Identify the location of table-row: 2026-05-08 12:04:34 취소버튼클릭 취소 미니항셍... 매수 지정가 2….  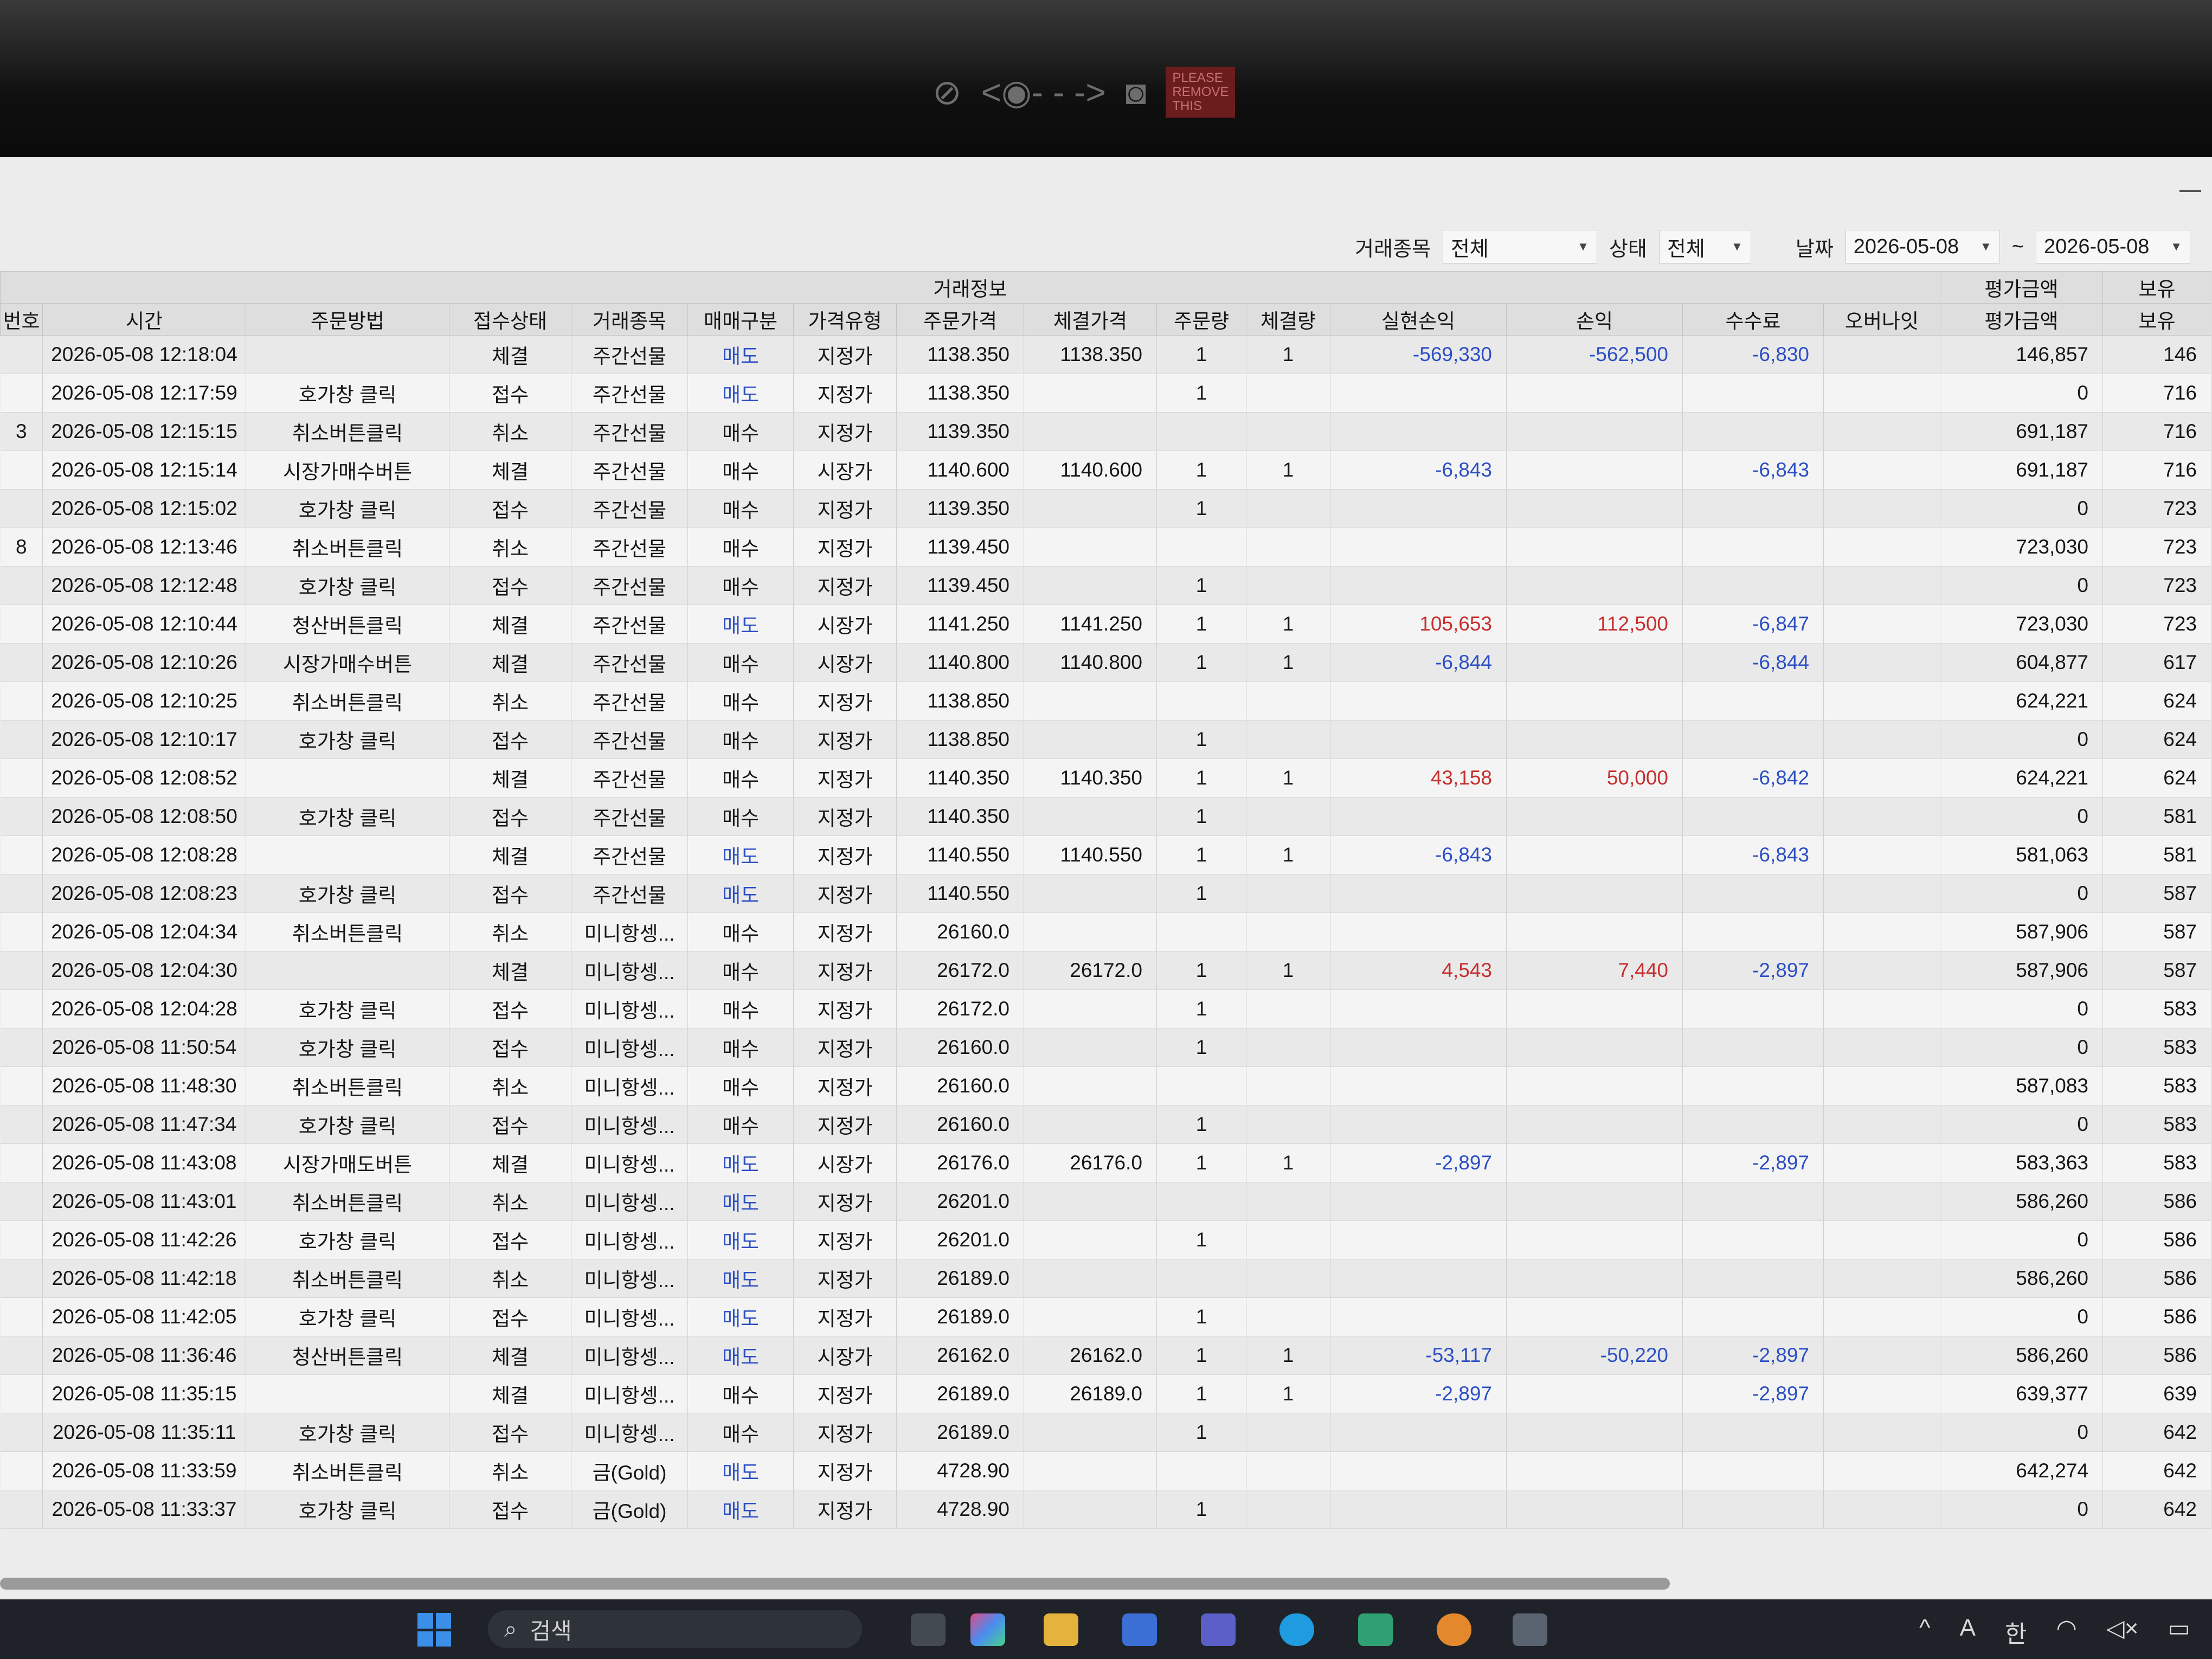
(1105, 931).